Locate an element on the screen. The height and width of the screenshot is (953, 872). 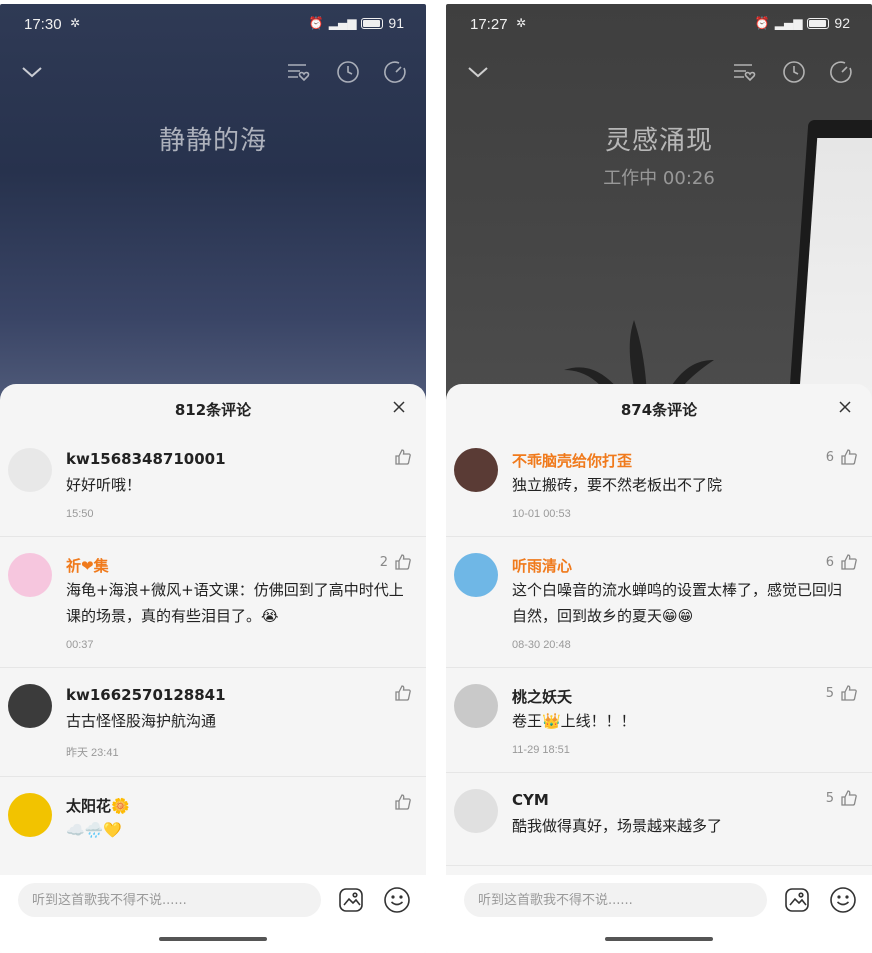
comment-username: 不乖脑壳给你打歪 is located at coordinates (684, 452).